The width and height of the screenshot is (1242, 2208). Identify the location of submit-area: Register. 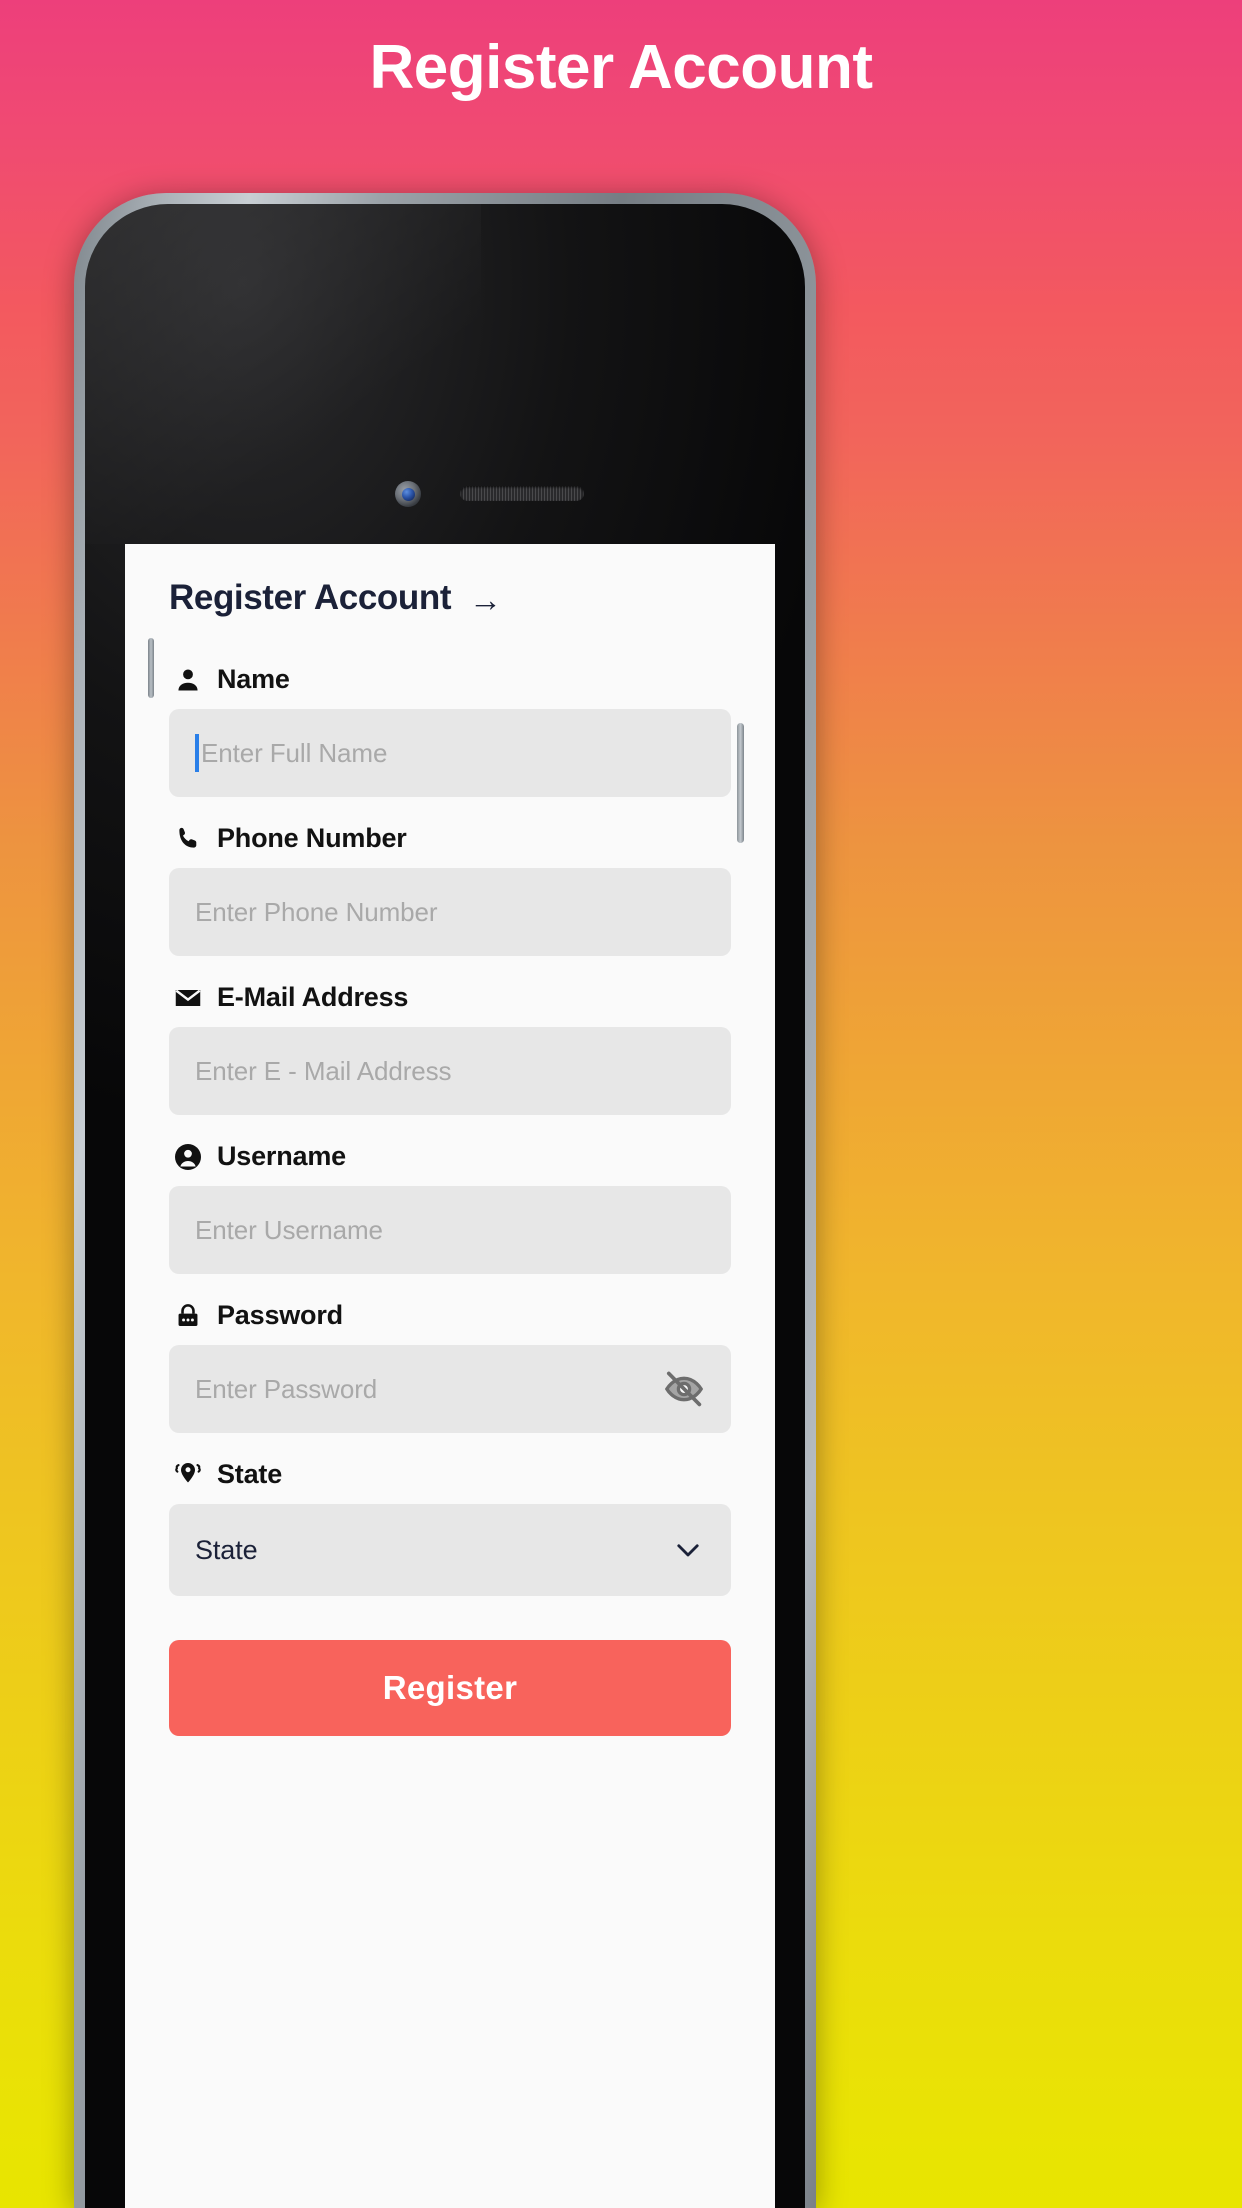
(450, 1671).